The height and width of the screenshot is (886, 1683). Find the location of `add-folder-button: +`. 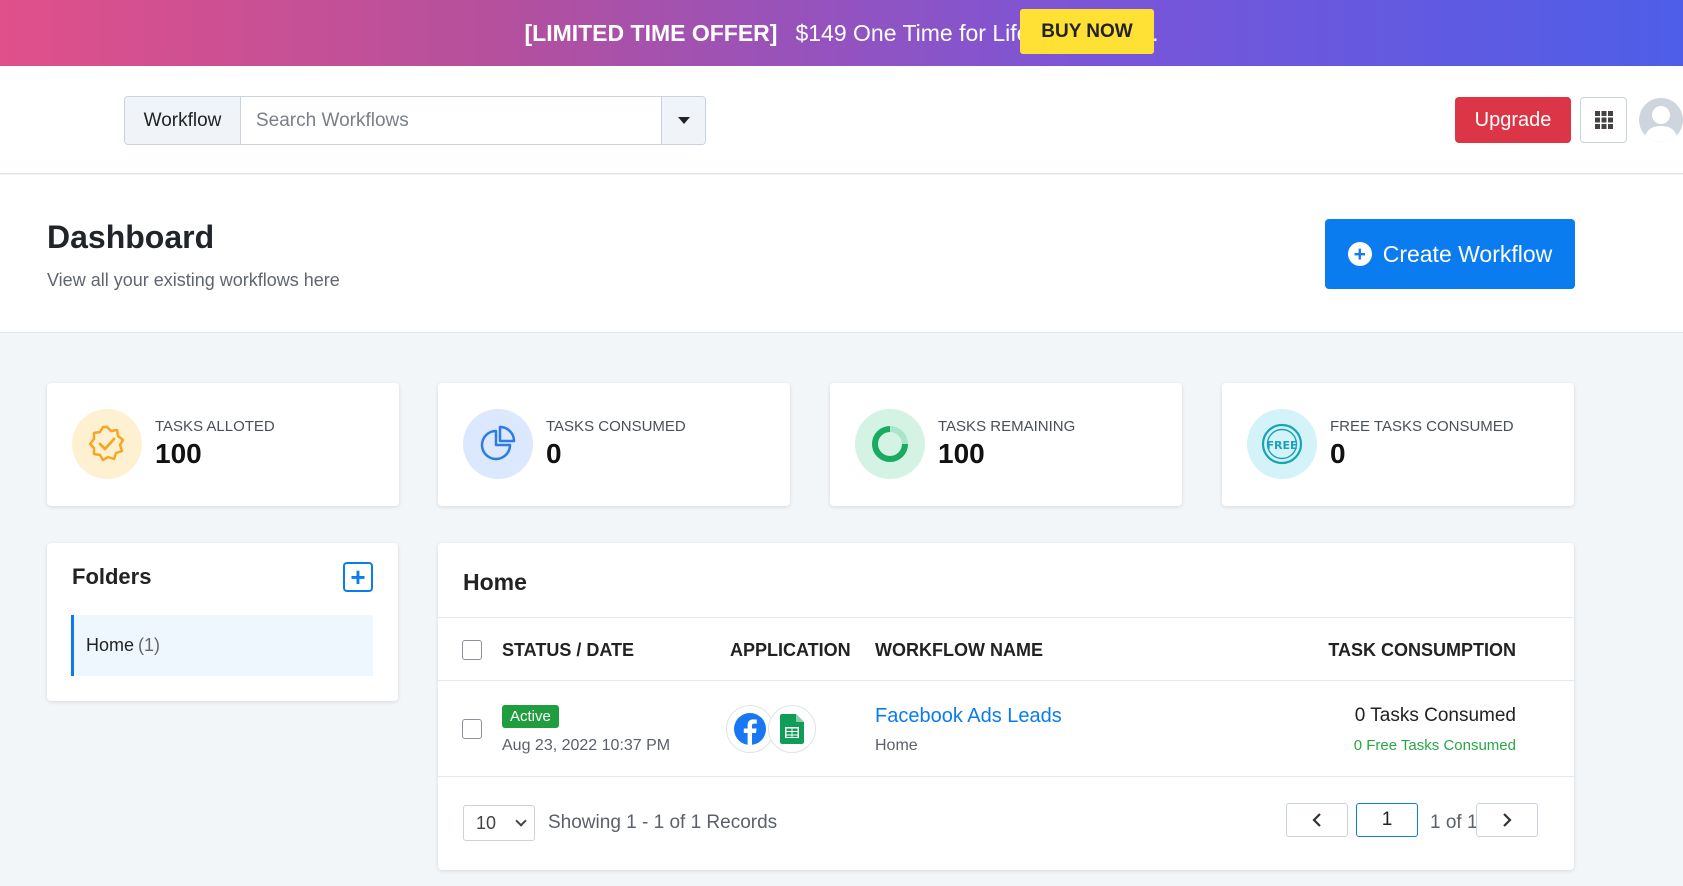

add-folder-button: + is located at coordinates (358, 577).